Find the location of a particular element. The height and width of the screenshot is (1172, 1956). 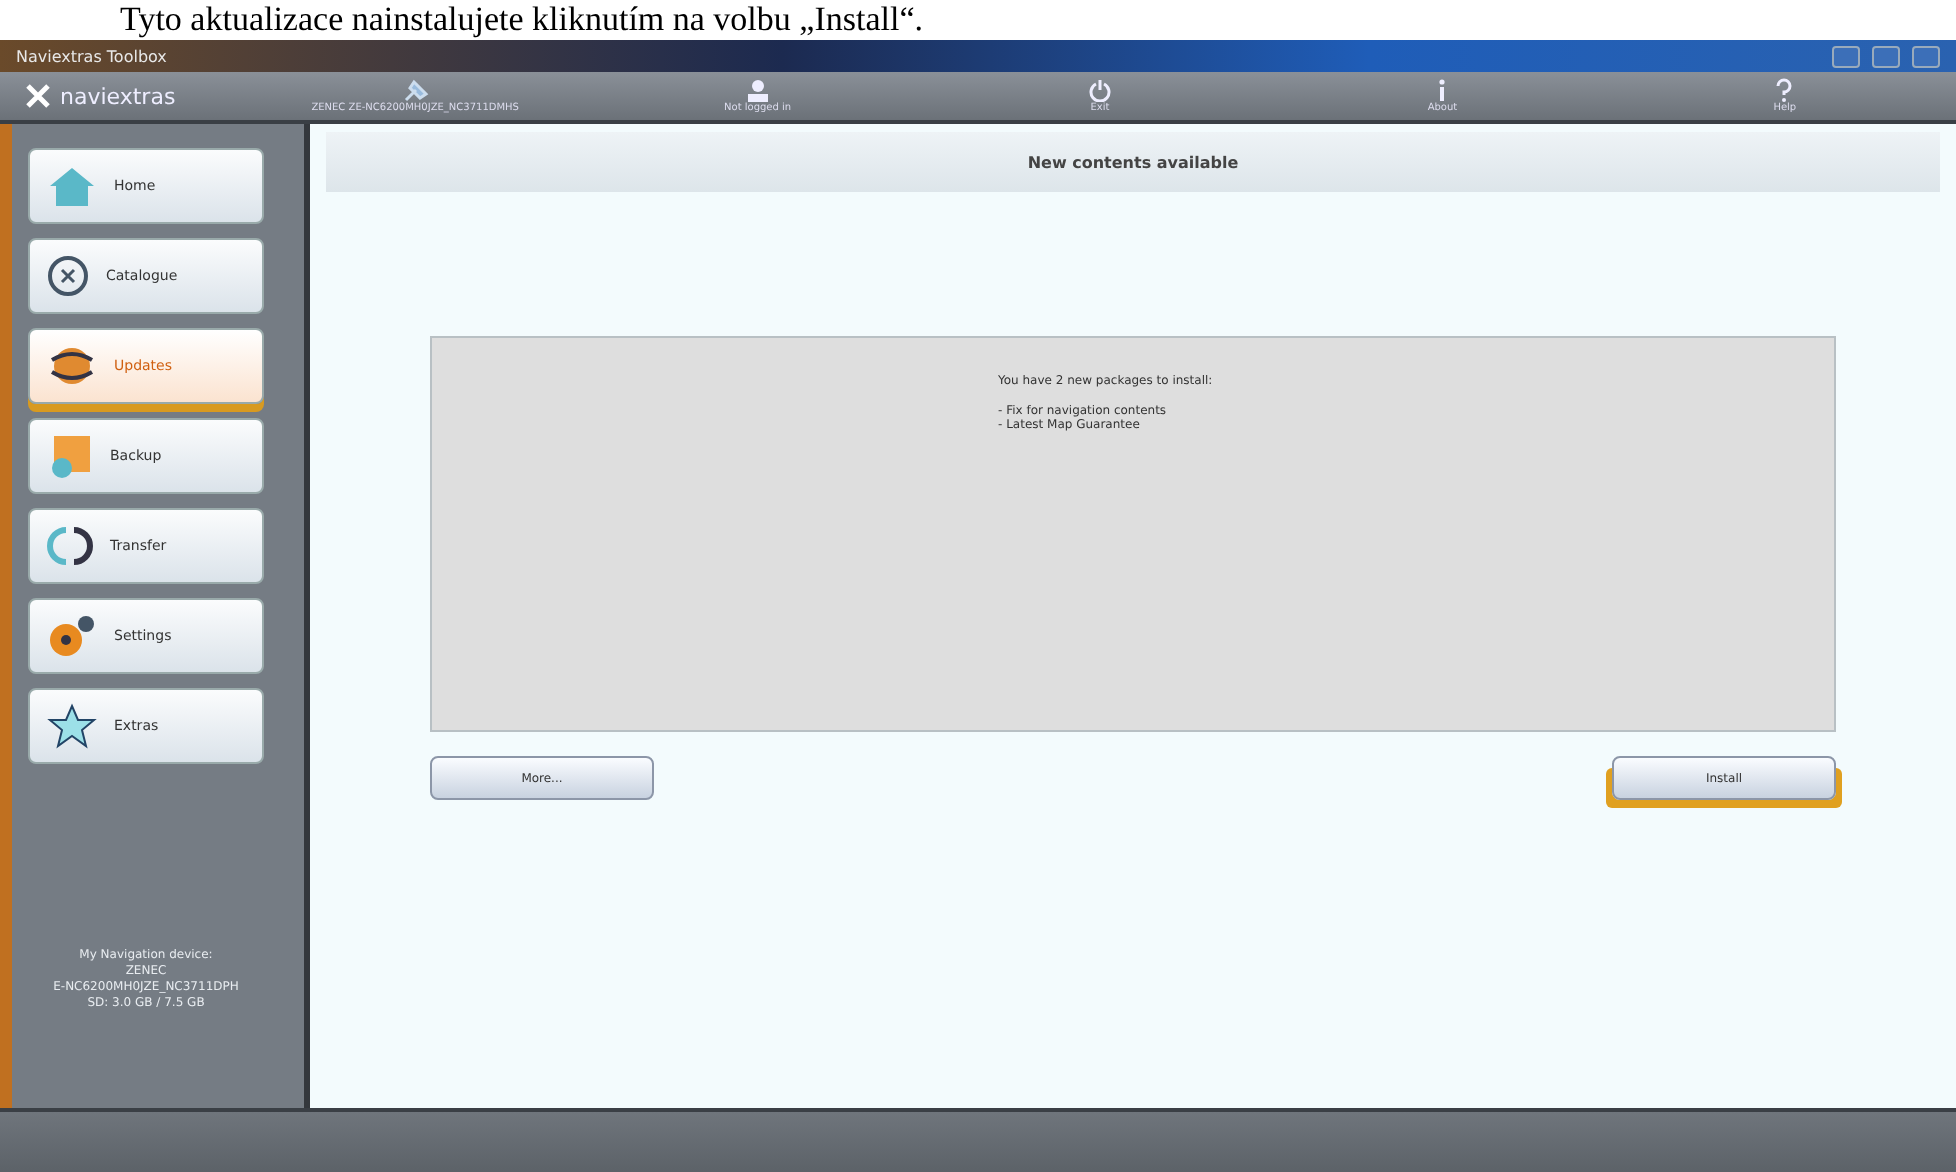

logo-text: naviextras is located at coordinates (118, 96).